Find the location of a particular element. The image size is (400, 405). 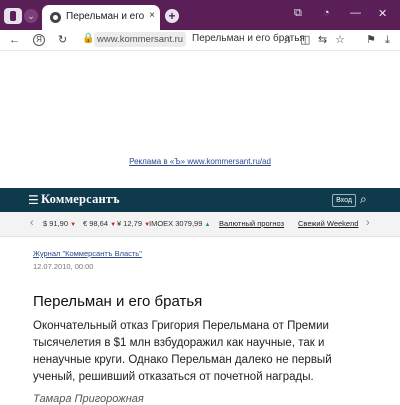

reader-icon: ◫ is located at coordinates (305, 40).